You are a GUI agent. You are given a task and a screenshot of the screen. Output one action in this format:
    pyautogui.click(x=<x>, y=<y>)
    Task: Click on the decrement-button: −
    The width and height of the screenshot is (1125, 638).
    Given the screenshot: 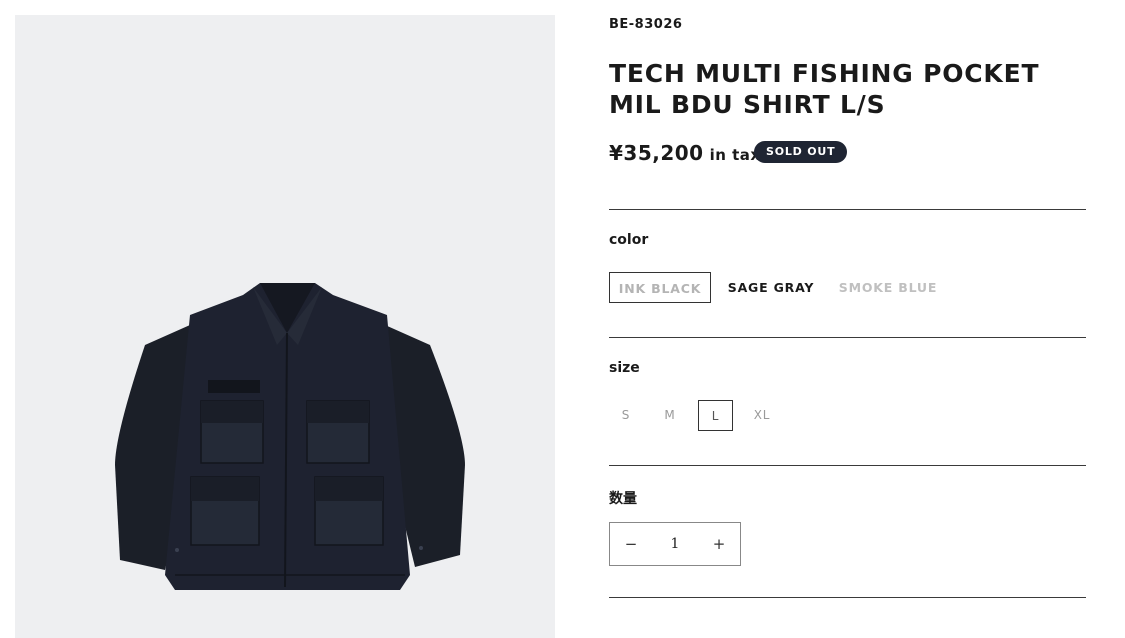 What is the action you would take?
    pyautogui.click(x=631, y=544)
    